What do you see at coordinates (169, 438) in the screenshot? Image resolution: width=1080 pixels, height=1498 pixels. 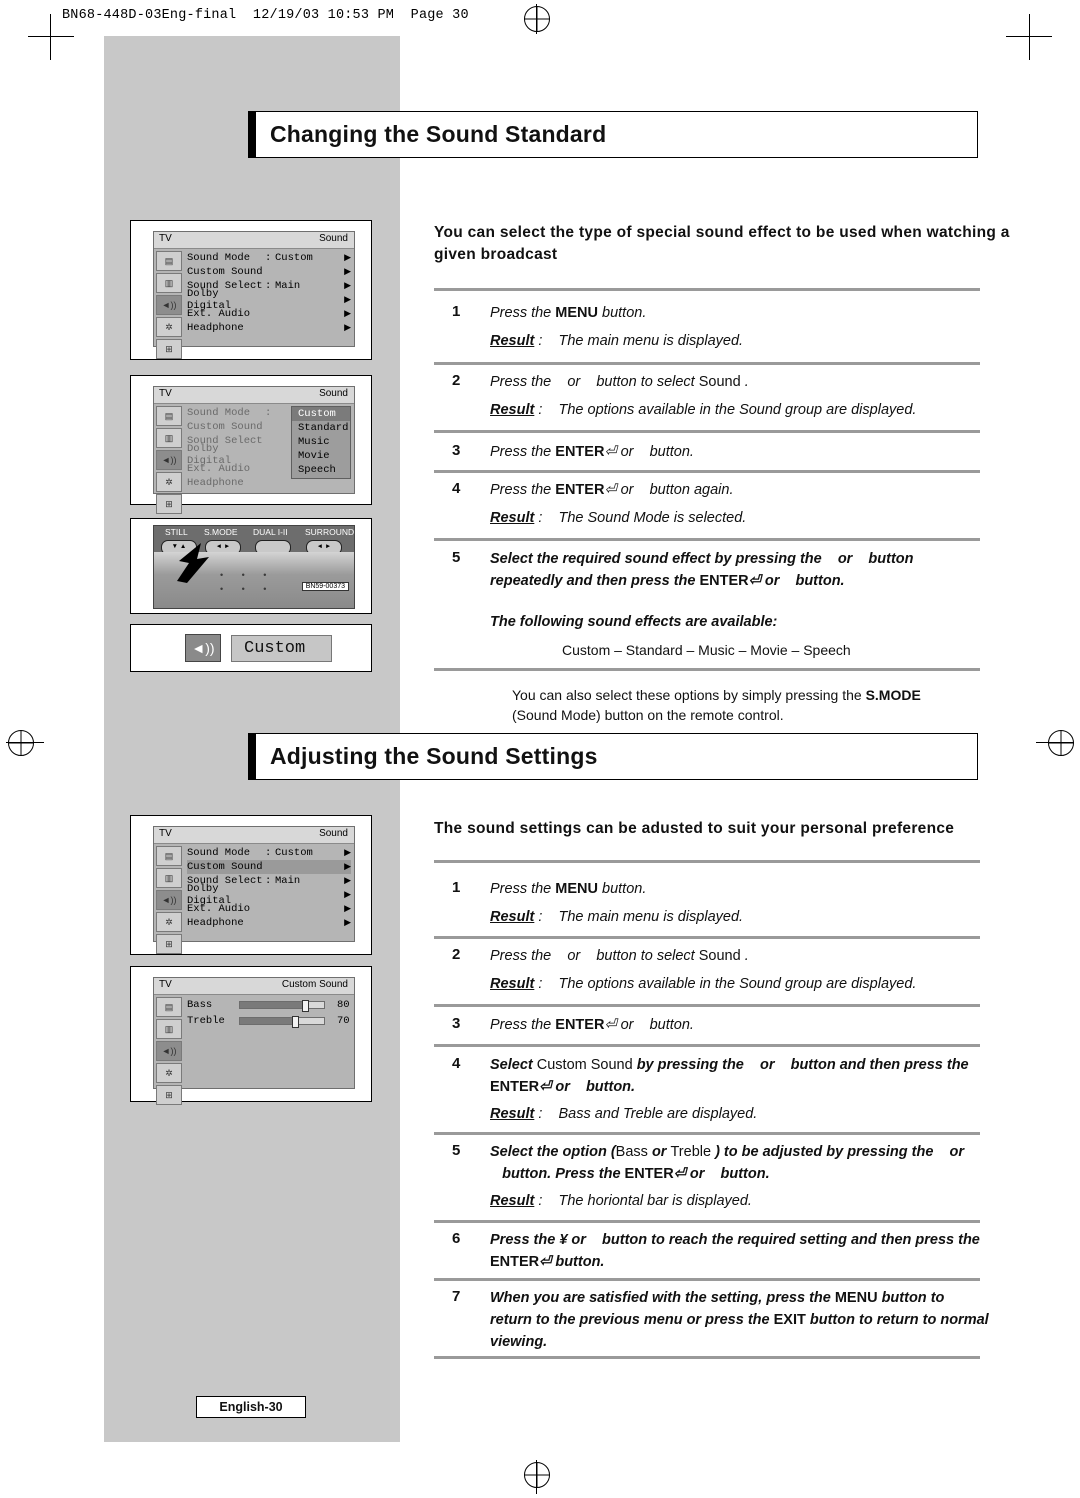 I see `channel-icon: ▥` at bounding box center [169, 438].